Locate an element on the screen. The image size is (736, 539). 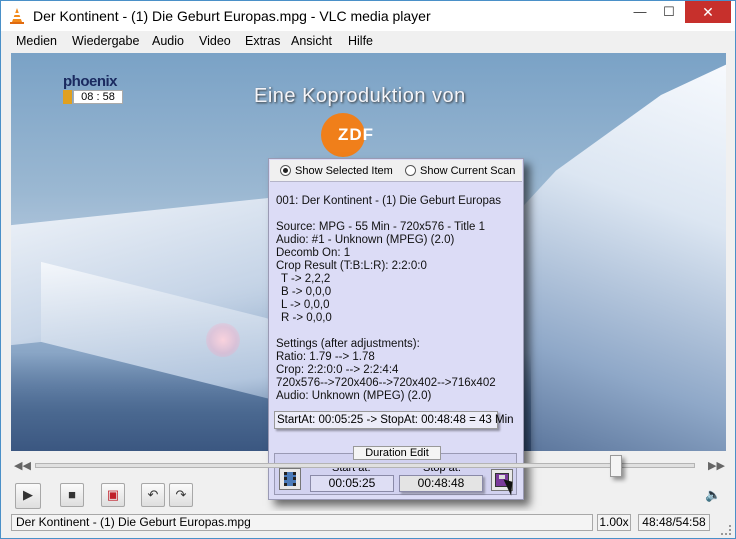
status-time: 48:48/54:58 is located at coordinates (674, 522).